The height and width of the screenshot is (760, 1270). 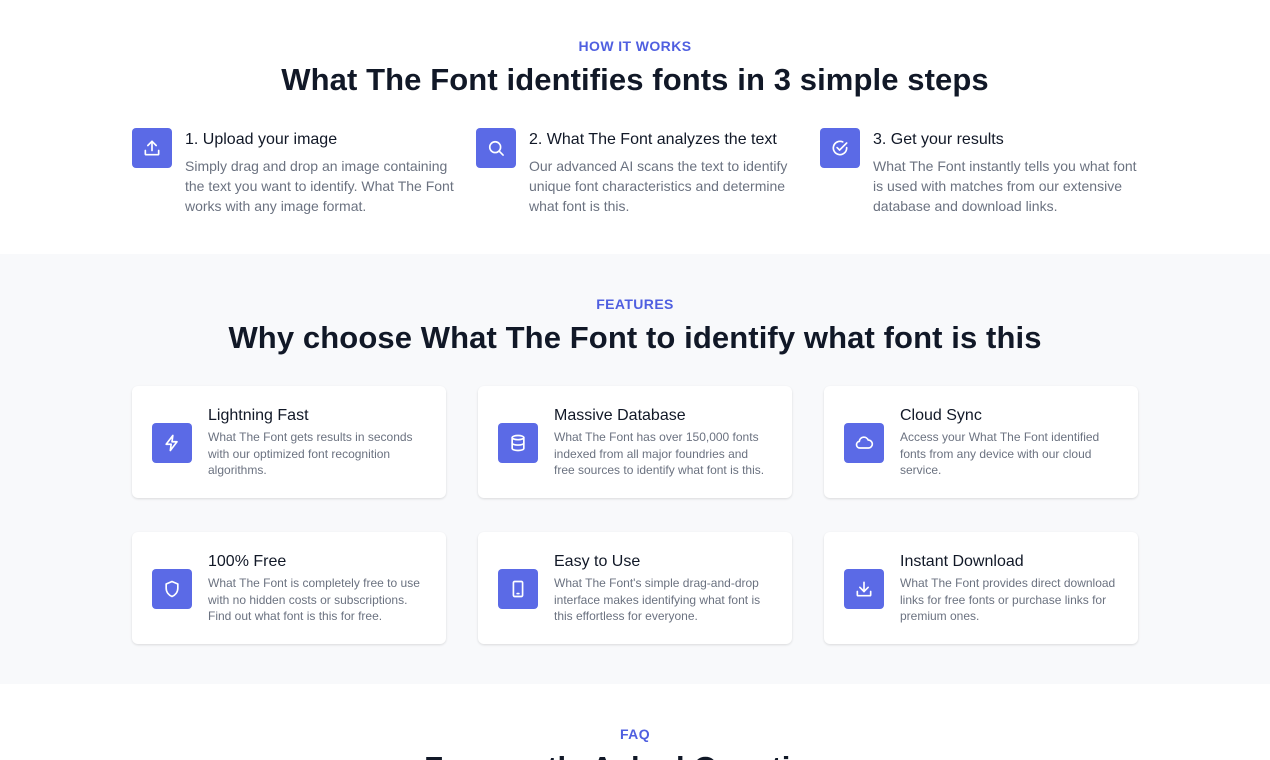 What do you see at coordinates (864, 589) in the screenshot?
I see `download-icon` at bounding box center [864, 589].